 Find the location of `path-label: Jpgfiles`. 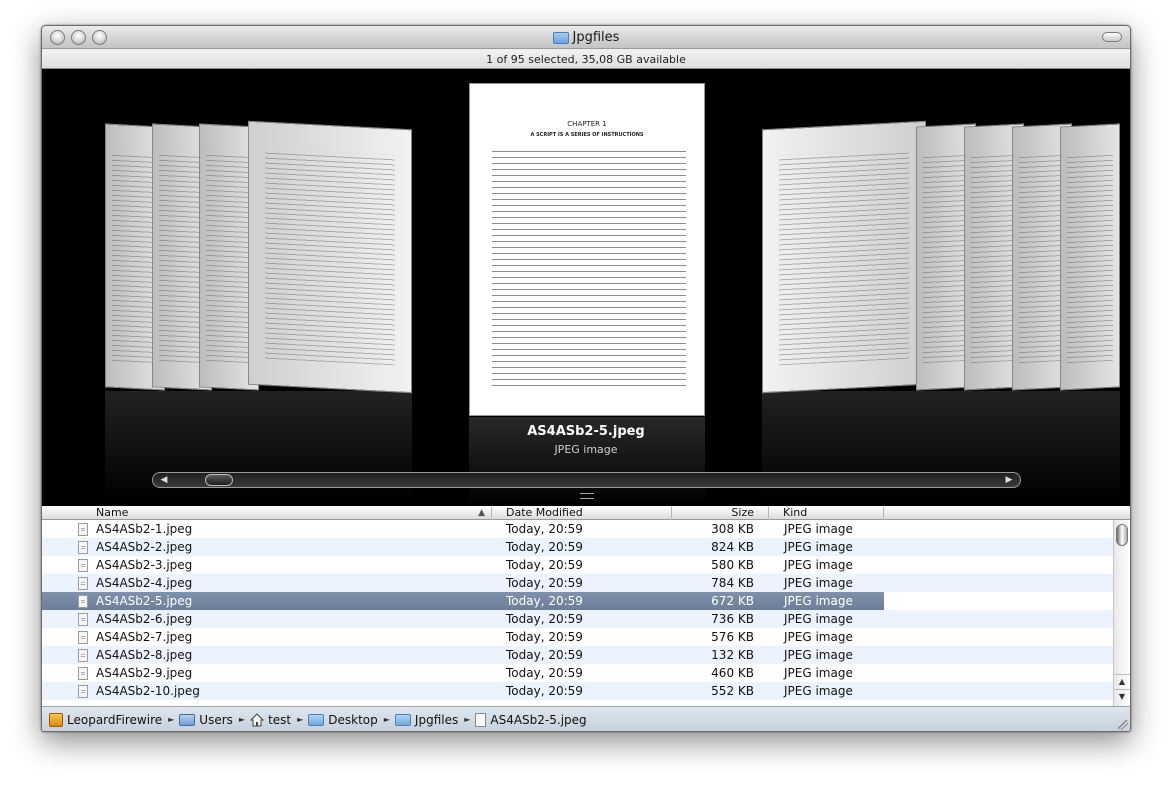

path-label: Jpgfiles is located at coordinates (436, 719).